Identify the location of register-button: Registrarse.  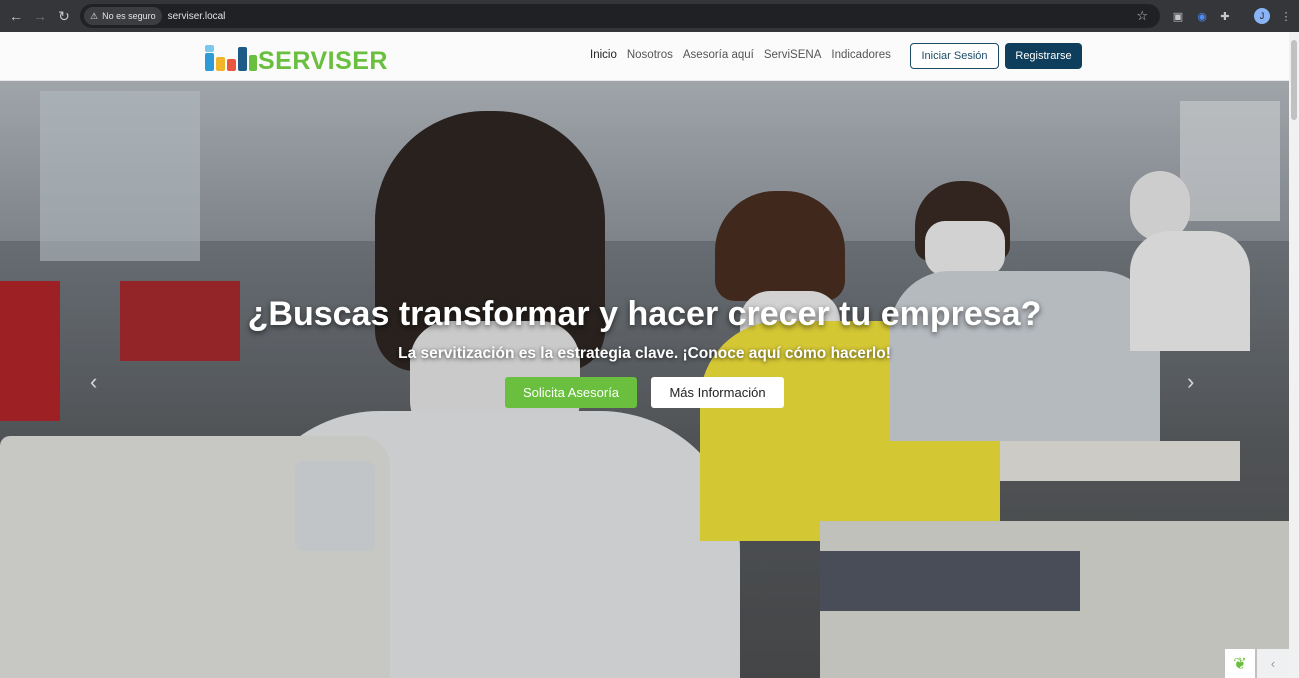
(1043, 56).